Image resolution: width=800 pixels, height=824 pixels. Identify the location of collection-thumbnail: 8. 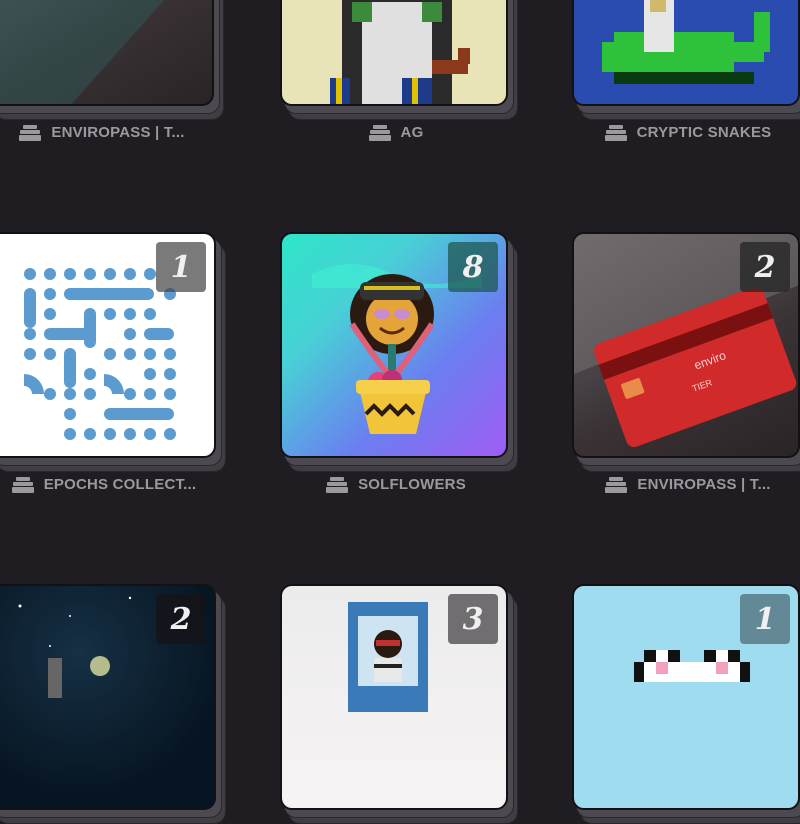
(394, 345).